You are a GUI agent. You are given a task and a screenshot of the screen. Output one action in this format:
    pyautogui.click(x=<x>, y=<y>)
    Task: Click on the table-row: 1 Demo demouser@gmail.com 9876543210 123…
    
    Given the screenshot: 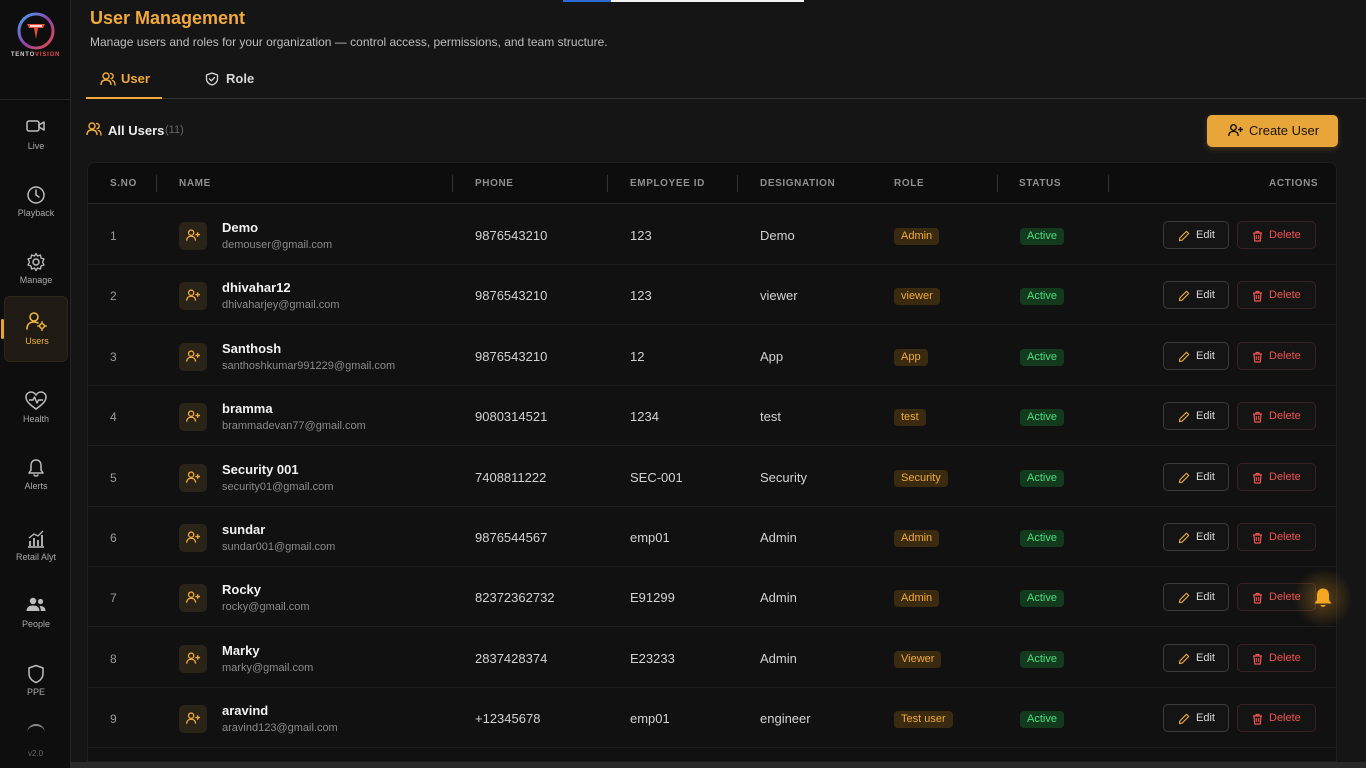 What is the action you would take?
    pyautogui.click(x=712, y=235)
    